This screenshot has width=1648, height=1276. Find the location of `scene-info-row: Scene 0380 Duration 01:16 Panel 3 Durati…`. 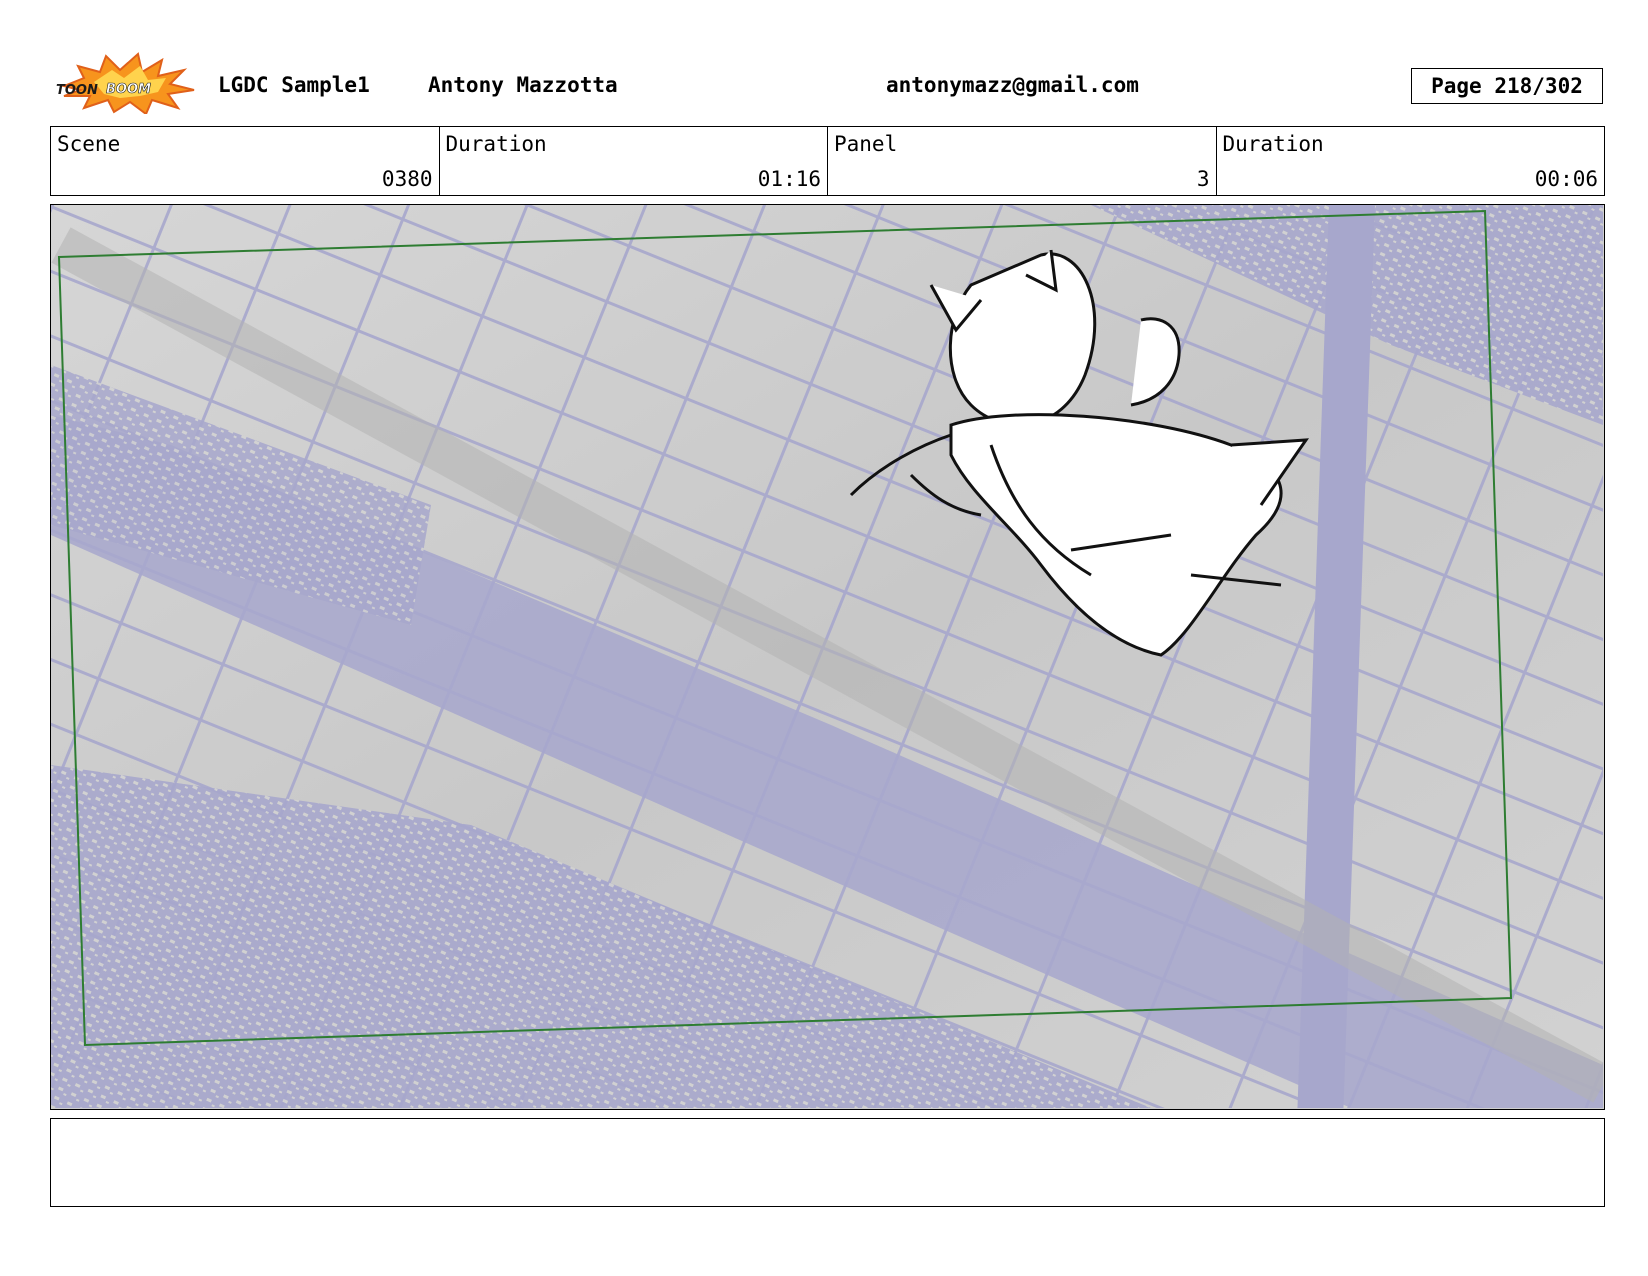

scene-info-row: Scene 0380 Duration 01:16 Panel 3 Durati… is located at coordinates (827, 161).